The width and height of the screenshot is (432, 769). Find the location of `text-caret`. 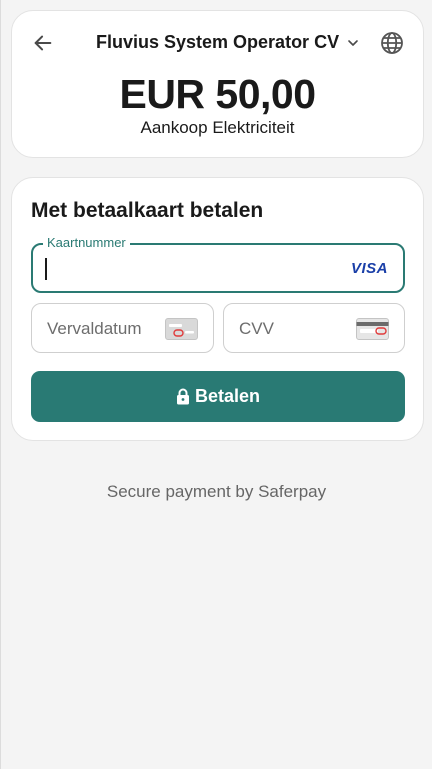

text-caret is located at coordinates (46, 269).